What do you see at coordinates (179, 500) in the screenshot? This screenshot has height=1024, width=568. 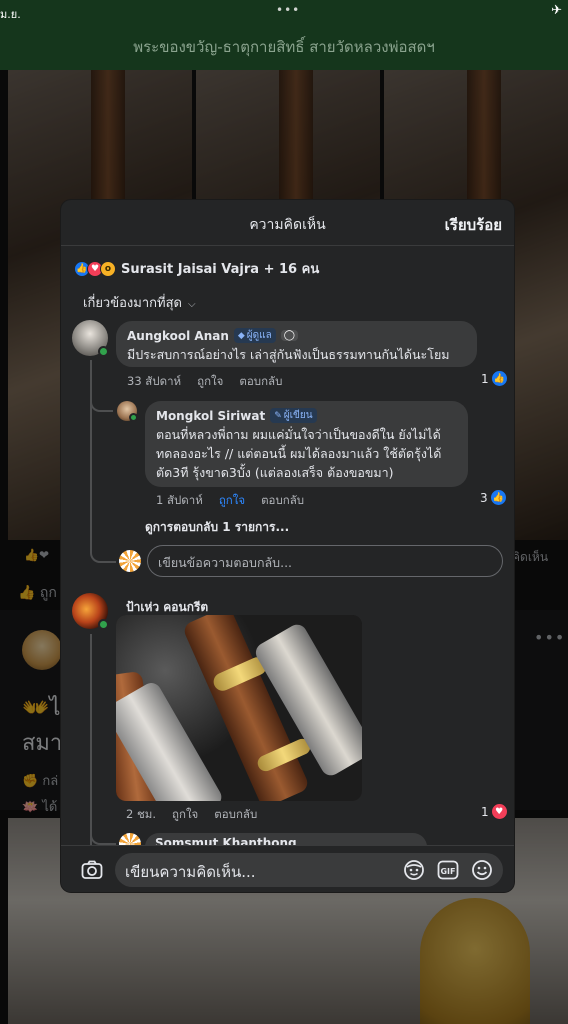 I see `reply-time: 1 สัปดาห์` at bounding box center [179, 500].